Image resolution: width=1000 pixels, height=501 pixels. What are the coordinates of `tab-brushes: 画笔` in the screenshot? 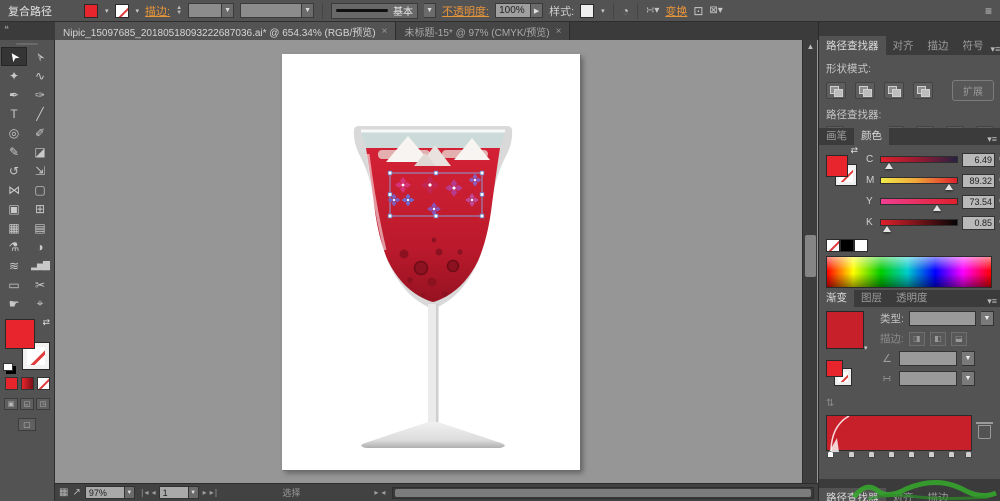 It's located at (836, 135).